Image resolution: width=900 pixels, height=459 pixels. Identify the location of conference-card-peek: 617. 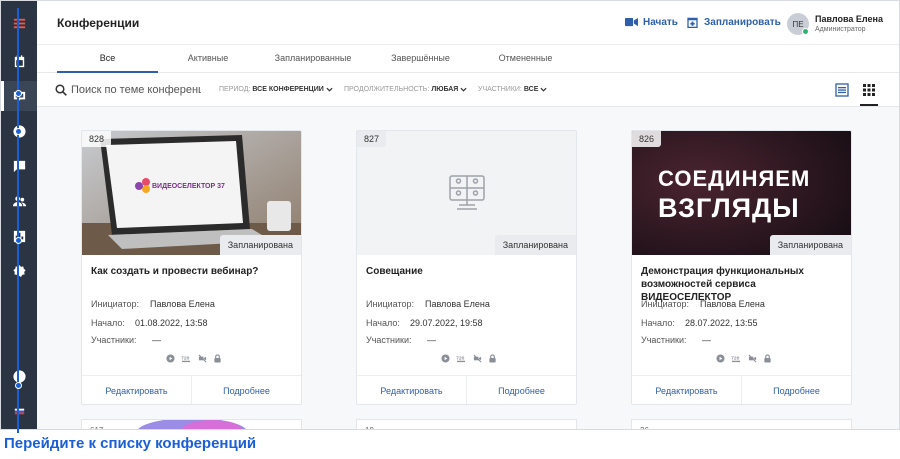
(191, 424).